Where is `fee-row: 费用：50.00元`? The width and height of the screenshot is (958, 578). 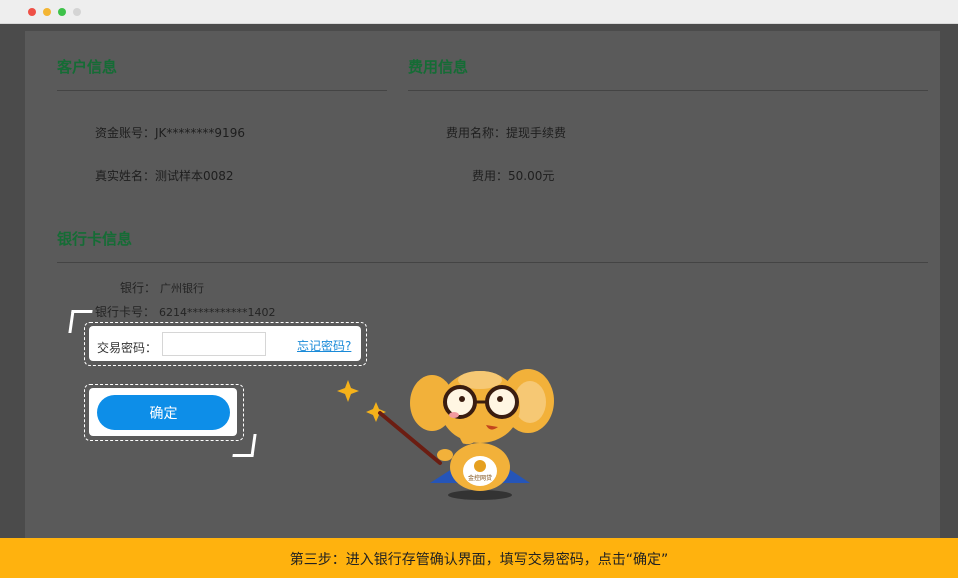
fee-row: 费用：50.00元 is located at coordinates (513, 175).